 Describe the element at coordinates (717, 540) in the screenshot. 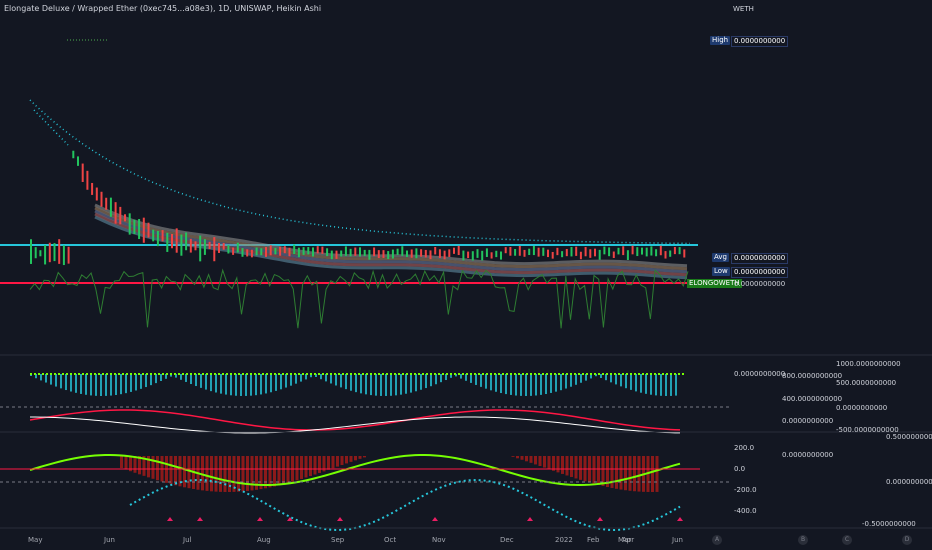

I see `event-circle-a: A` at that location.